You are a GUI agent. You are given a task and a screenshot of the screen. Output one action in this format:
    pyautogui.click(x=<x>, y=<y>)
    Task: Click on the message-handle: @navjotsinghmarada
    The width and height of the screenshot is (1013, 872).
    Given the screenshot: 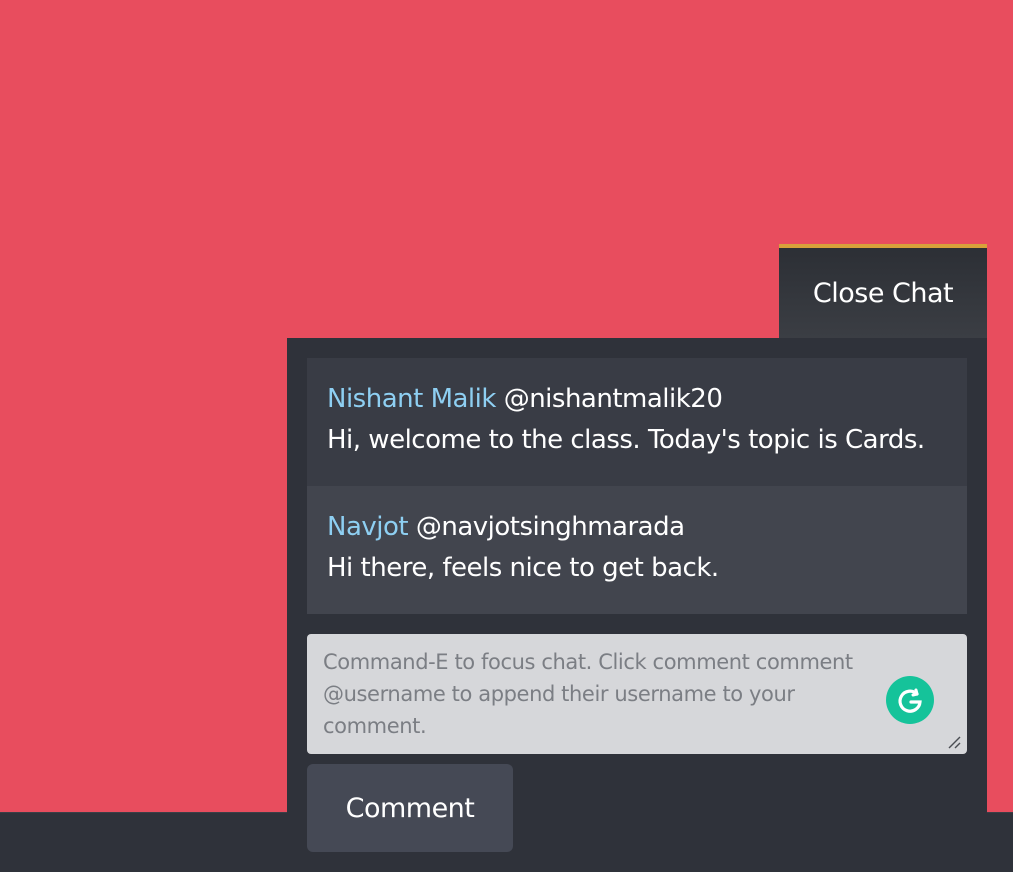 What is the action you would take?
    pyautogui.click(x=550, y=527)
    